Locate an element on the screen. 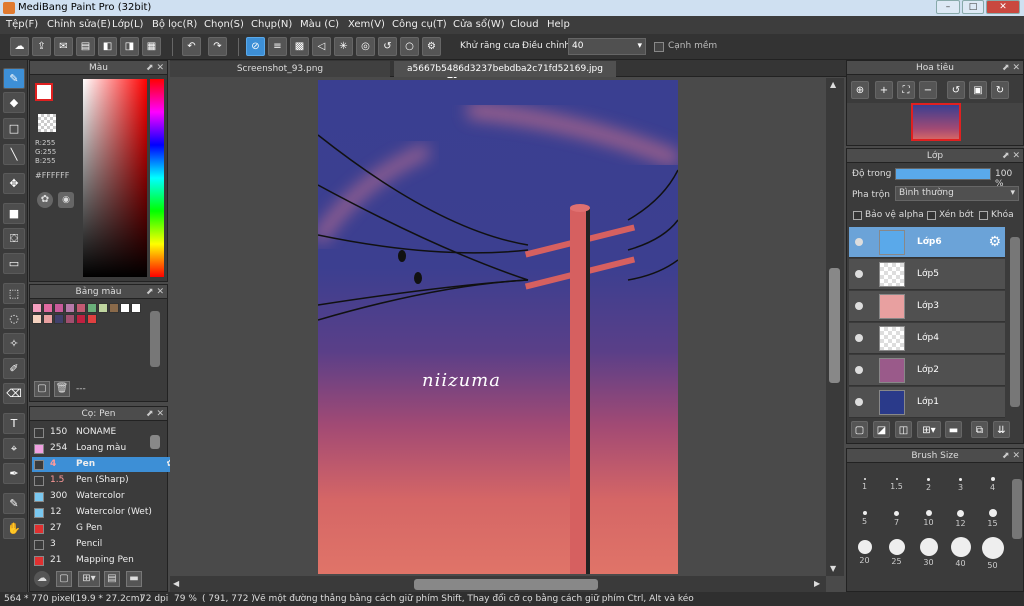 This screenshot has width=1024, height=606. menu-help: Help is located at coordinates (558, 25).